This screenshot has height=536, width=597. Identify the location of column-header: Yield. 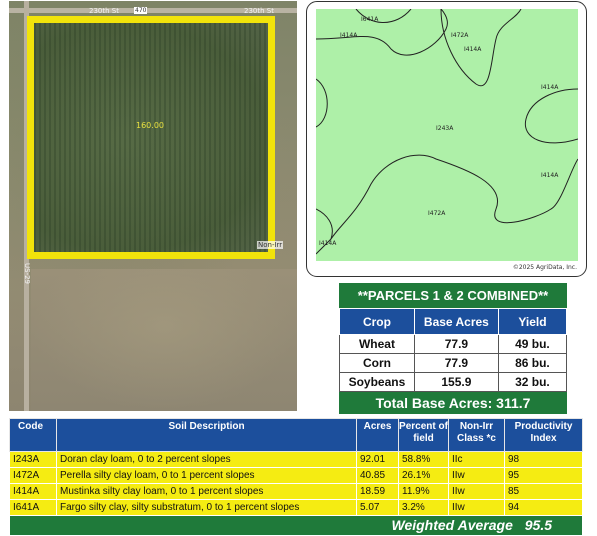
(532, 321).